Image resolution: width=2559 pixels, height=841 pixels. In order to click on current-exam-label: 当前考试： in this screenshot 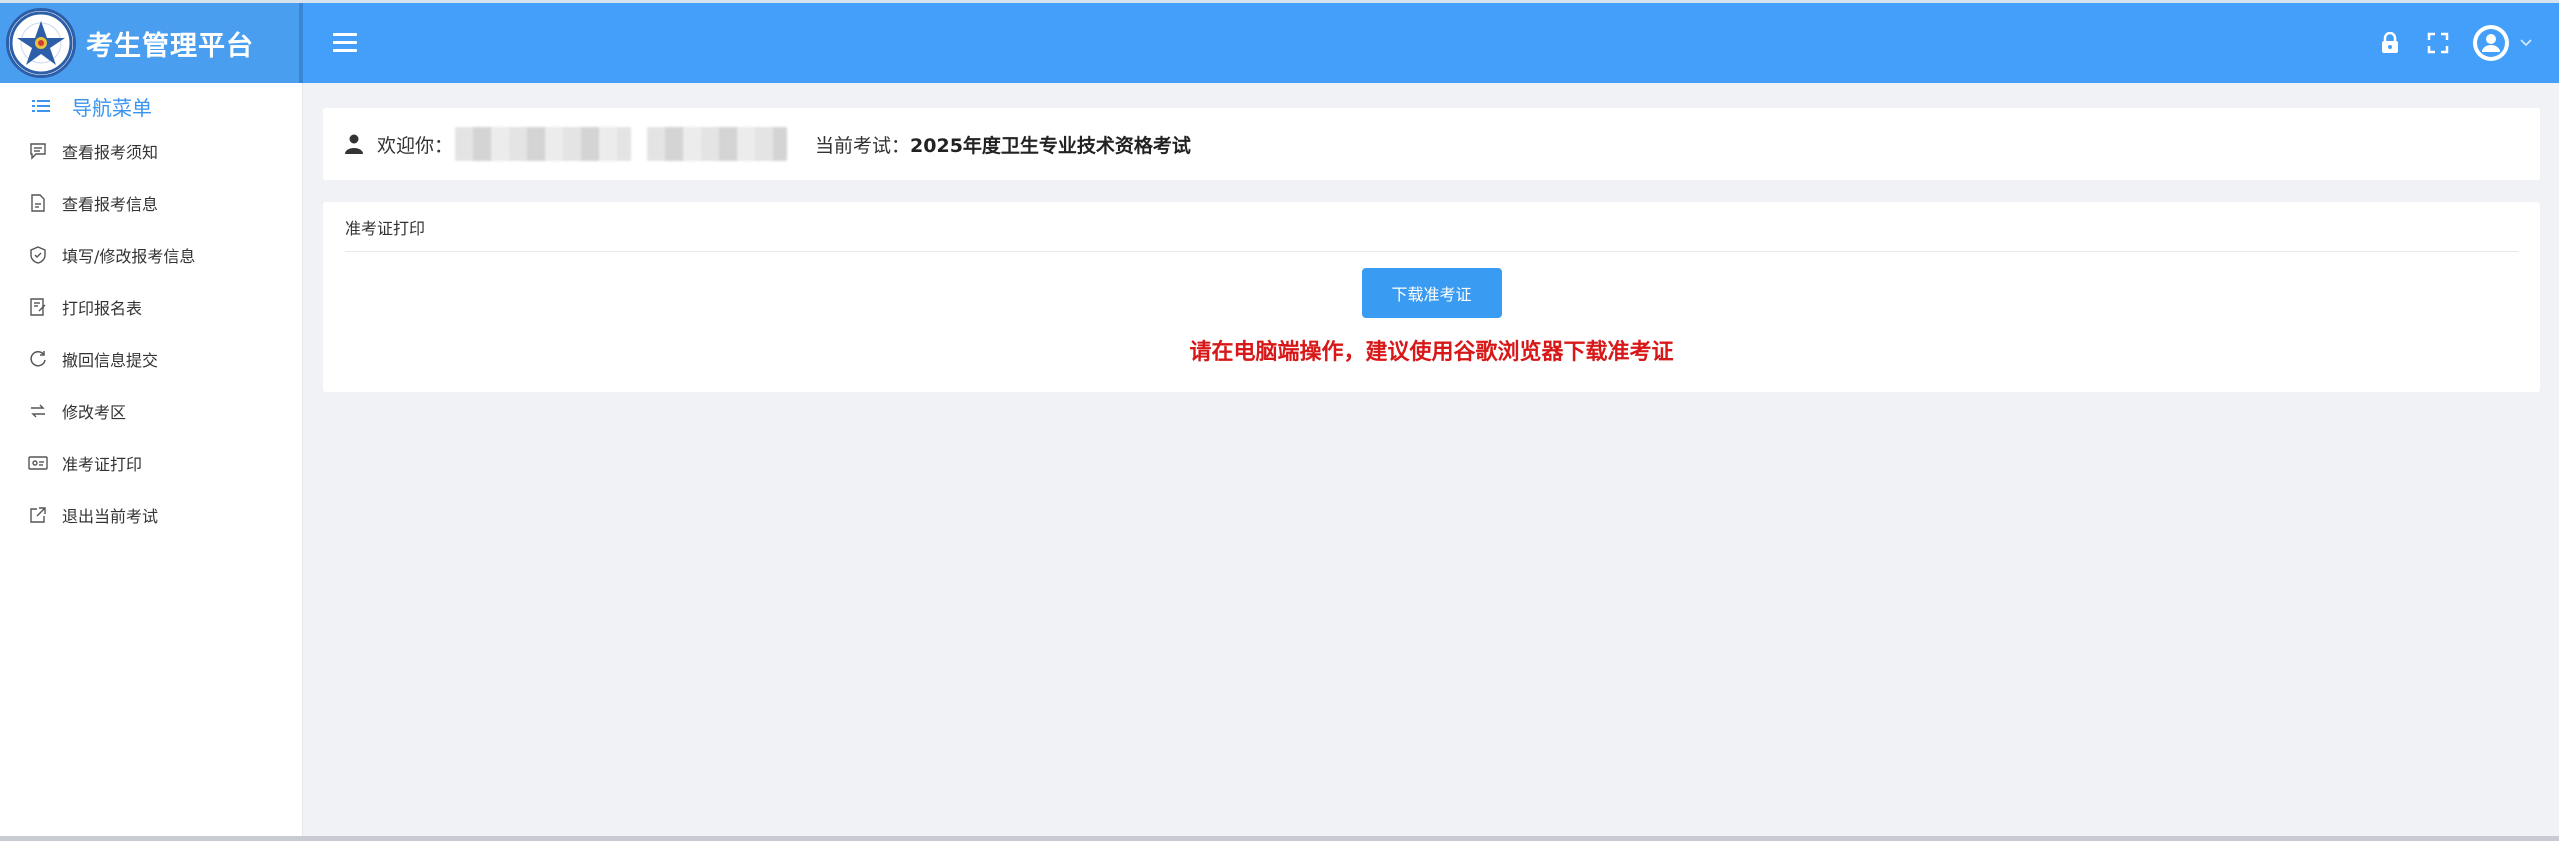, I will do `click(863, 145)`.